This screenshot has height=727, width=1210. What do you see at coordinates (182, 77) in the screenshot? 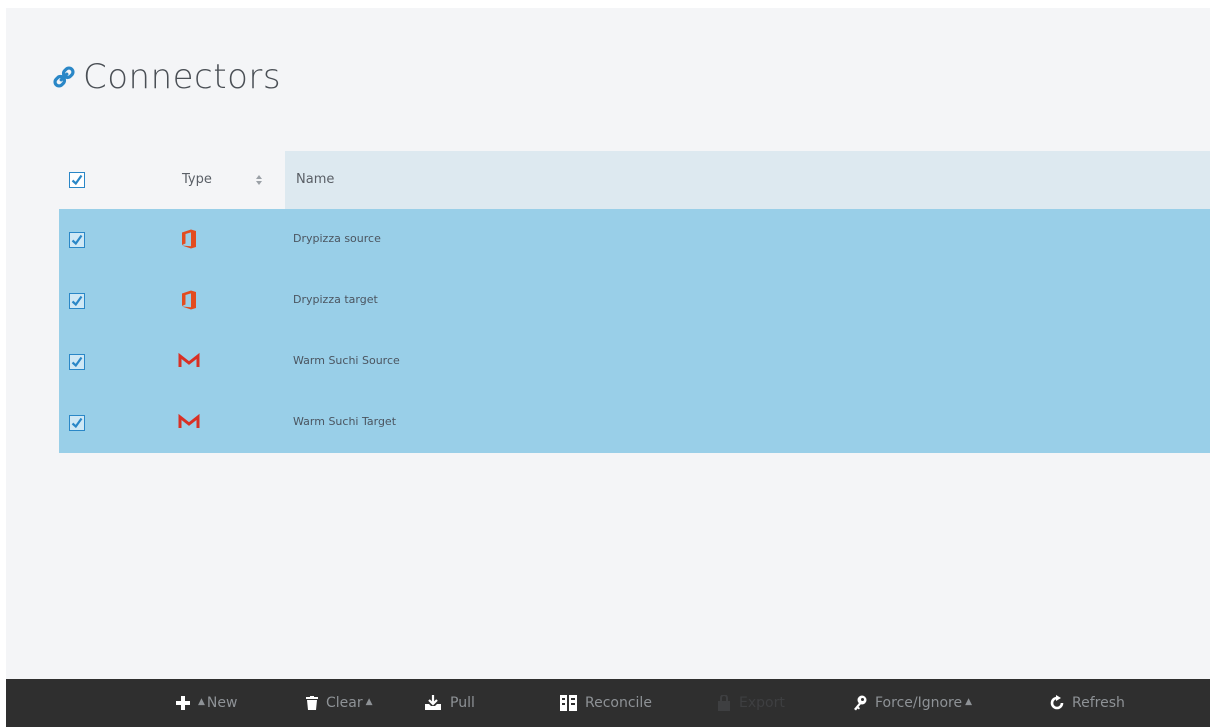
I see `page-title: Connectors` at bounding box center [182, 77].